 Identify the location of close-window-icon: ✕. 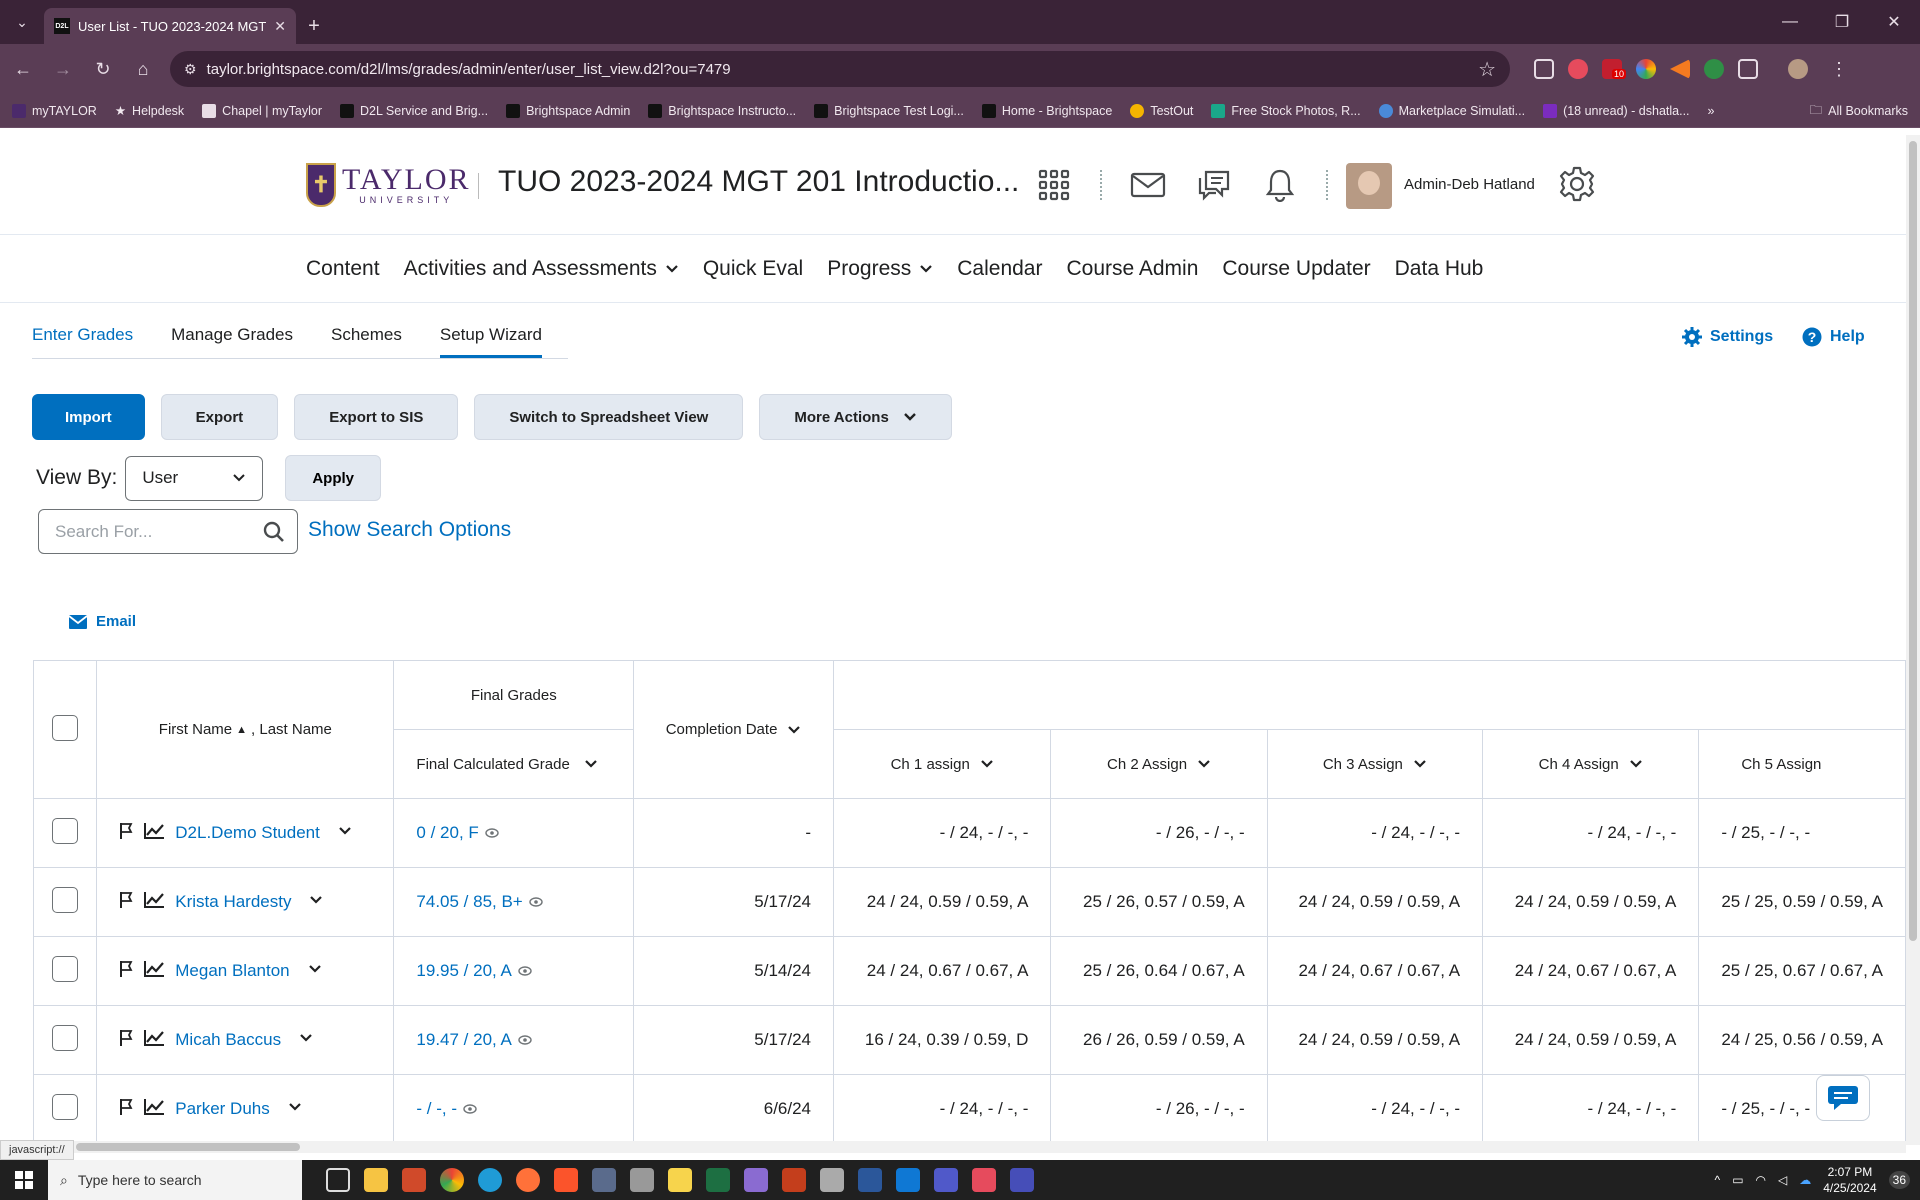
(1894, 22).